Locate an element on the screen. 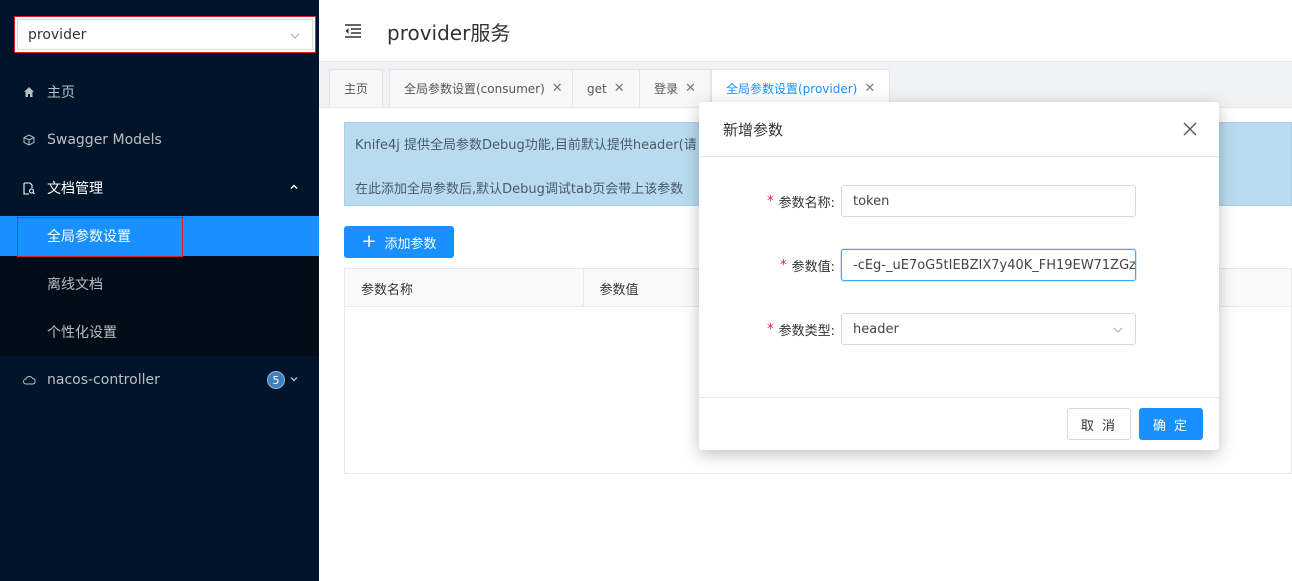 The width and height of the screenshot is (1292, 581). form-row-type: * 参数类型: header is located at coordinates (959, 329).